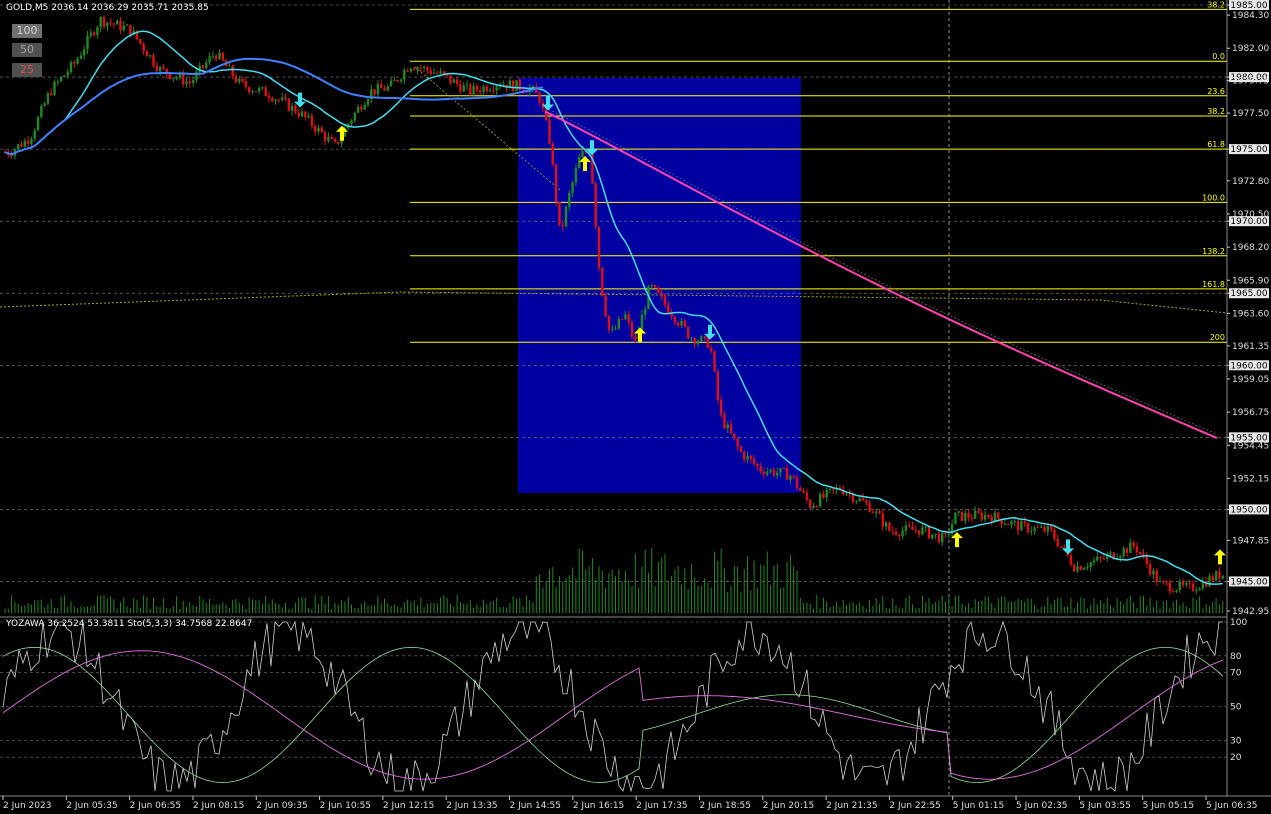 This screenshot has height=814, width=1271. I want to click on time-label-0: 2 Jun 2023, so click(27, 806).